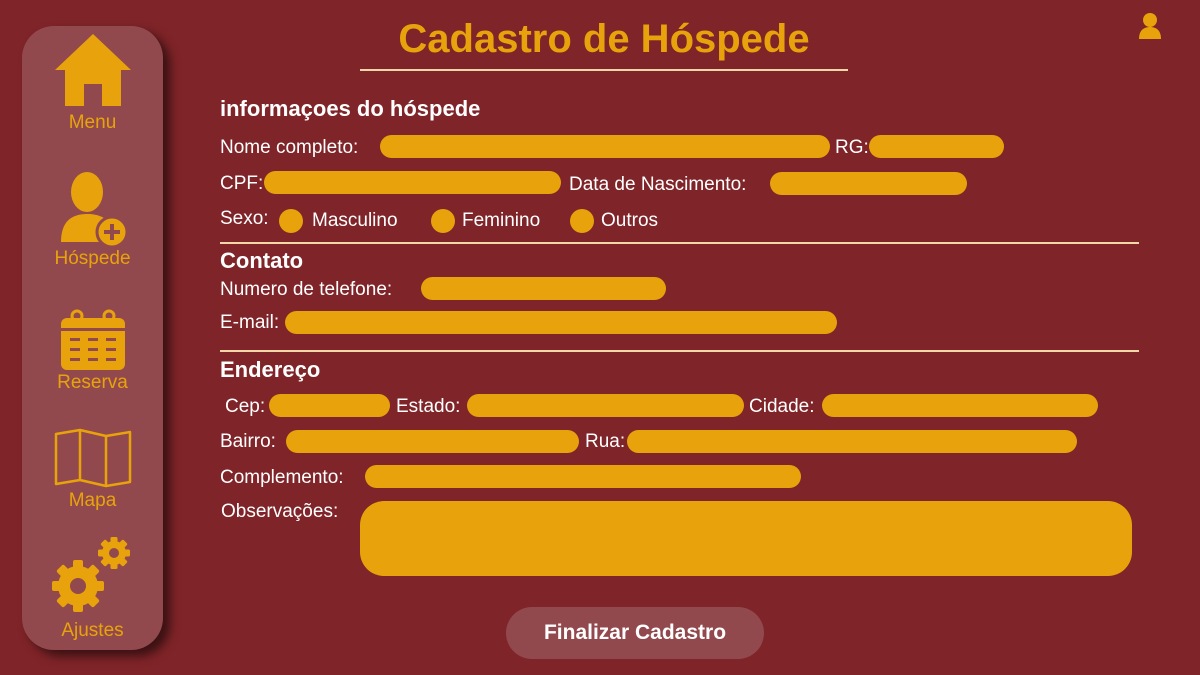  What do you see at coordinates (630, 220) in the screenshot?
I see `sex-option-label: Outros` at bounding box center [630, 220].